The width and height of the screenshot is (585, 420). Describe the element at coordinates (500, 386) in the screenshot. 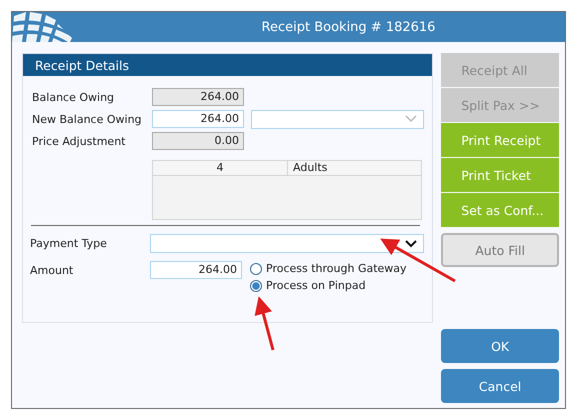

I see `cancel-button: Cancel` at that location.